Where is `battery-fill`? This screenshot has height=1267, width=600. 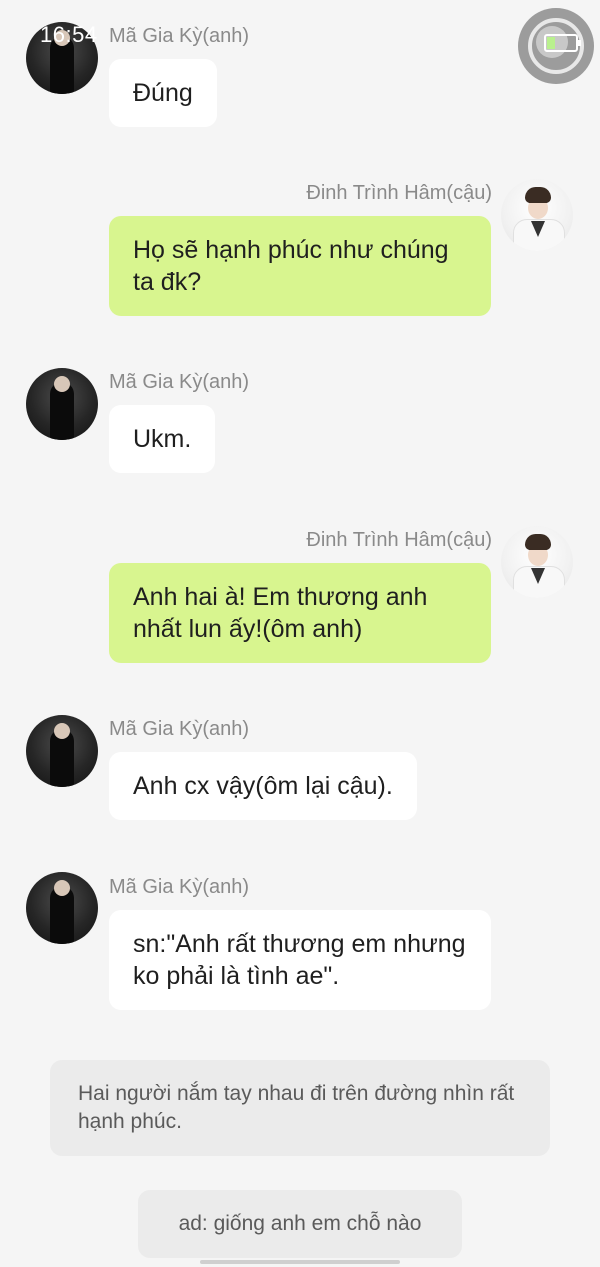 battery-fill is located at coordinates (551, 43).